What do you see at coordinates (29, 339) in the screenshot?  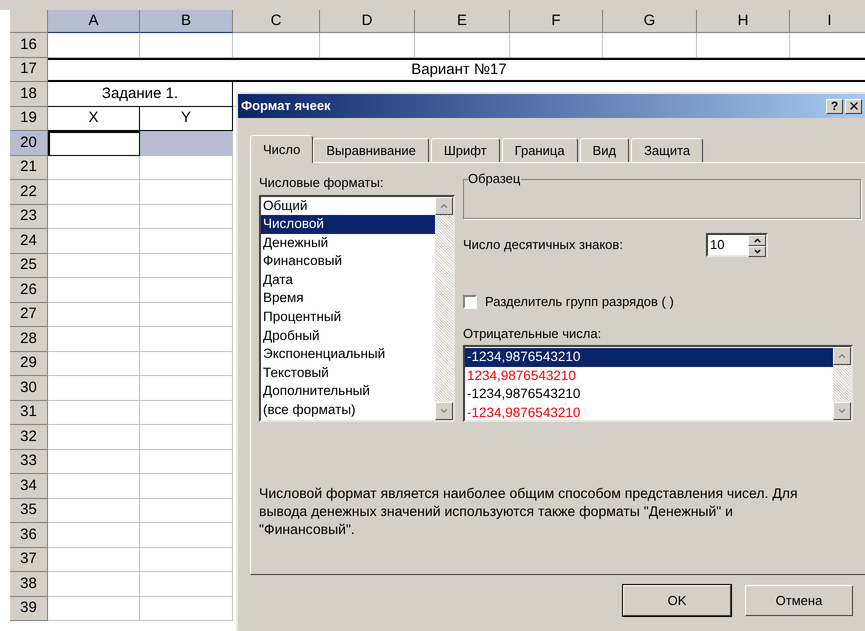 I see `row-header: 28` at bounding box center [29, 339].